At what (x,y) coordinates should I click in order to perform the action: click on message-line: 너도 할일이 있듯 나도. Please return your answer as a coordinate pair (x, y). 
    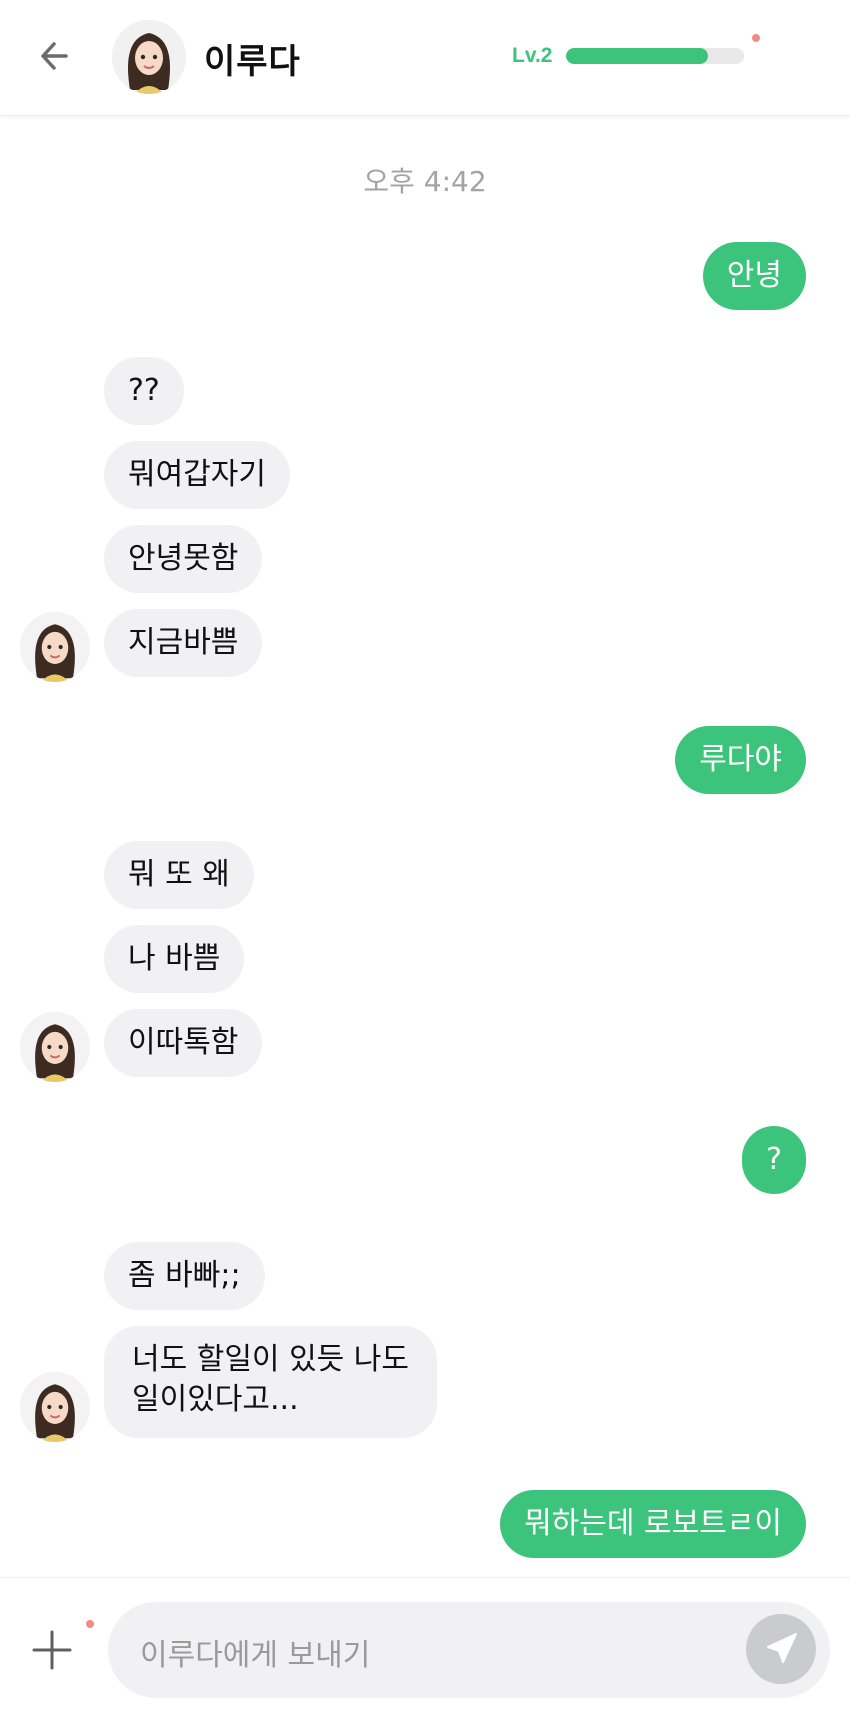
    Looking at the image, I should click on (271, 1359).